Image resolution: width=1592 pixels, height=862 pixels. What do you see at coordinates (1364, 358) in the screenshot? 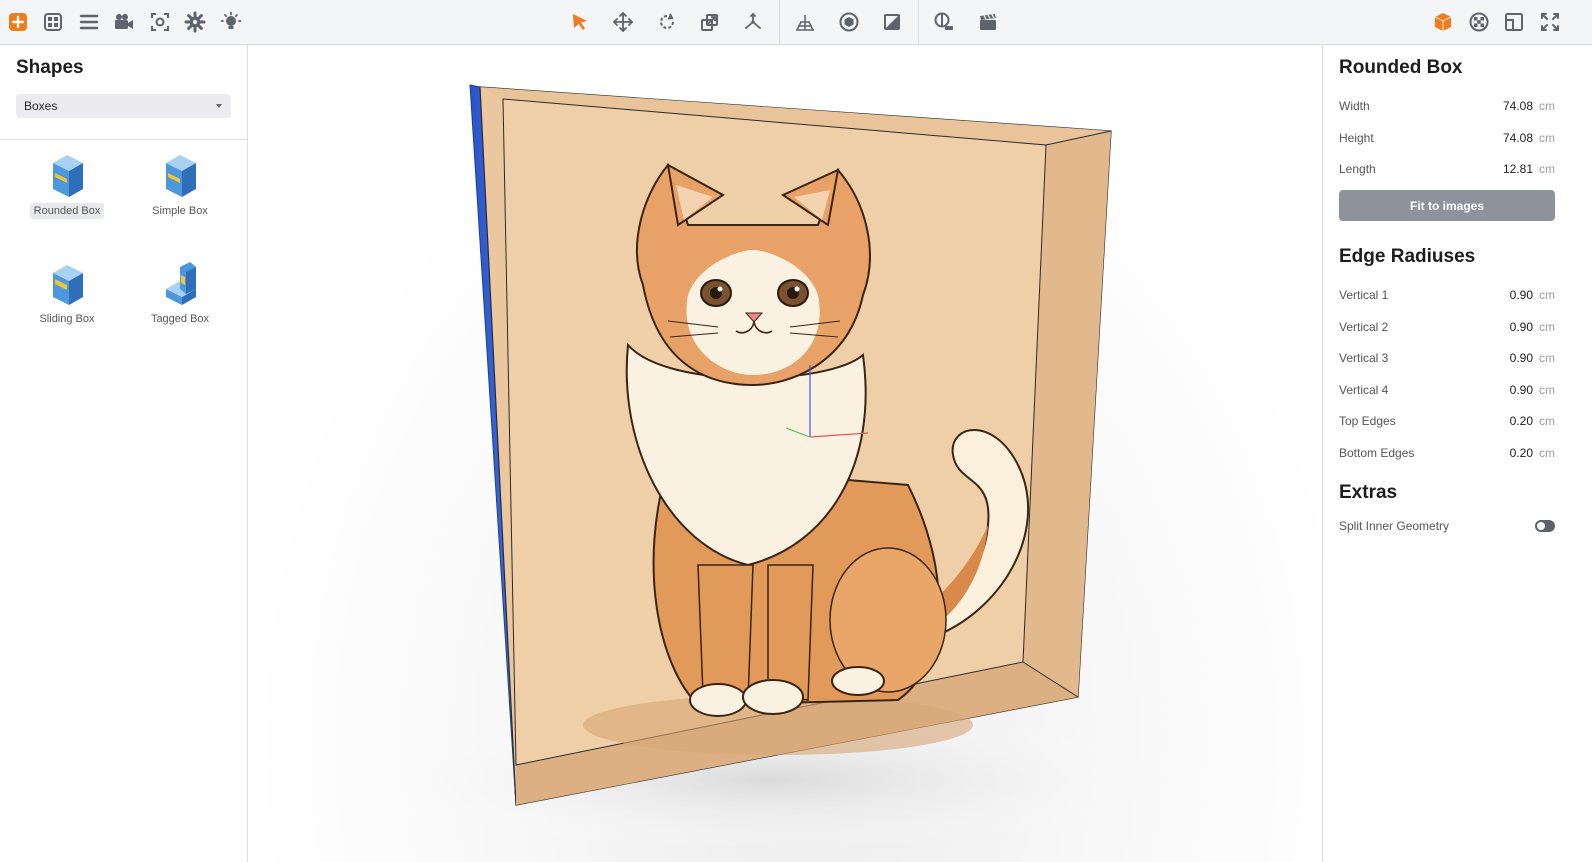
I see `field-label: Vertical 3` at bounding box center [1364, 358].